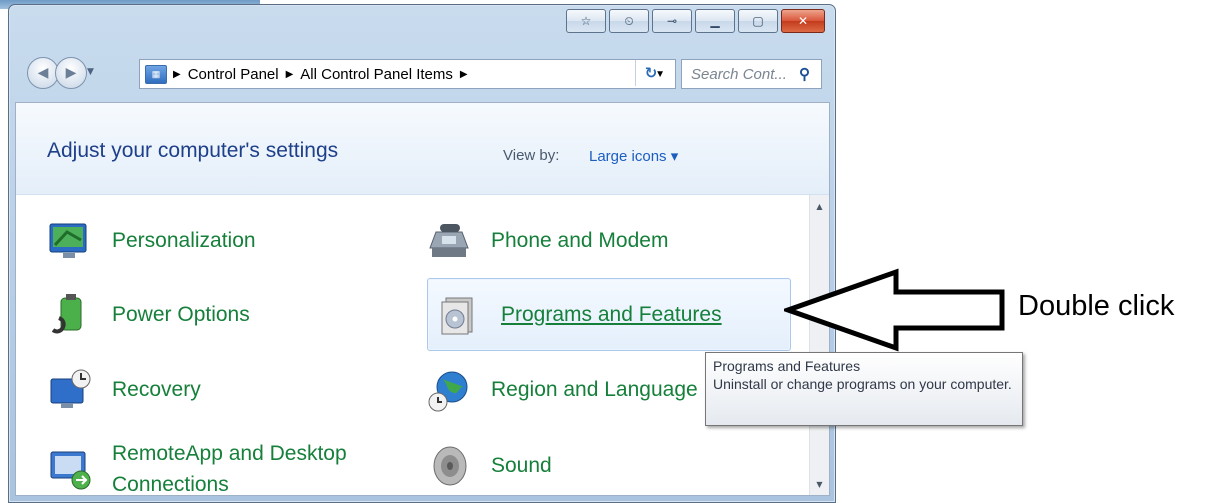  Describe the element at coordinates (594, 389) in the screenshot. I see `item-label: Region and Language` at that location.